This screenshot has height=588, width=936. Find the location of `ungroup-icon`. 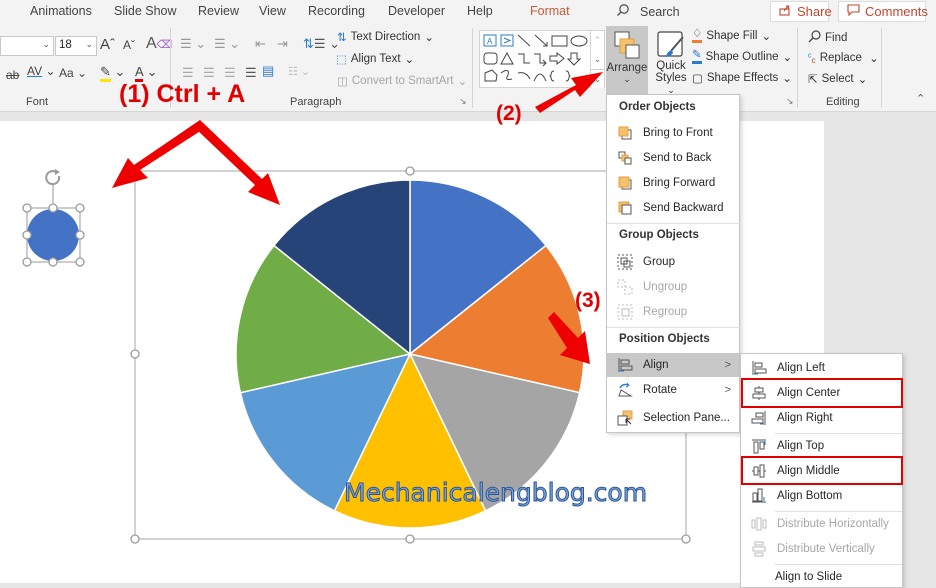

ungroup-icon is located at coordinates (625, 287).